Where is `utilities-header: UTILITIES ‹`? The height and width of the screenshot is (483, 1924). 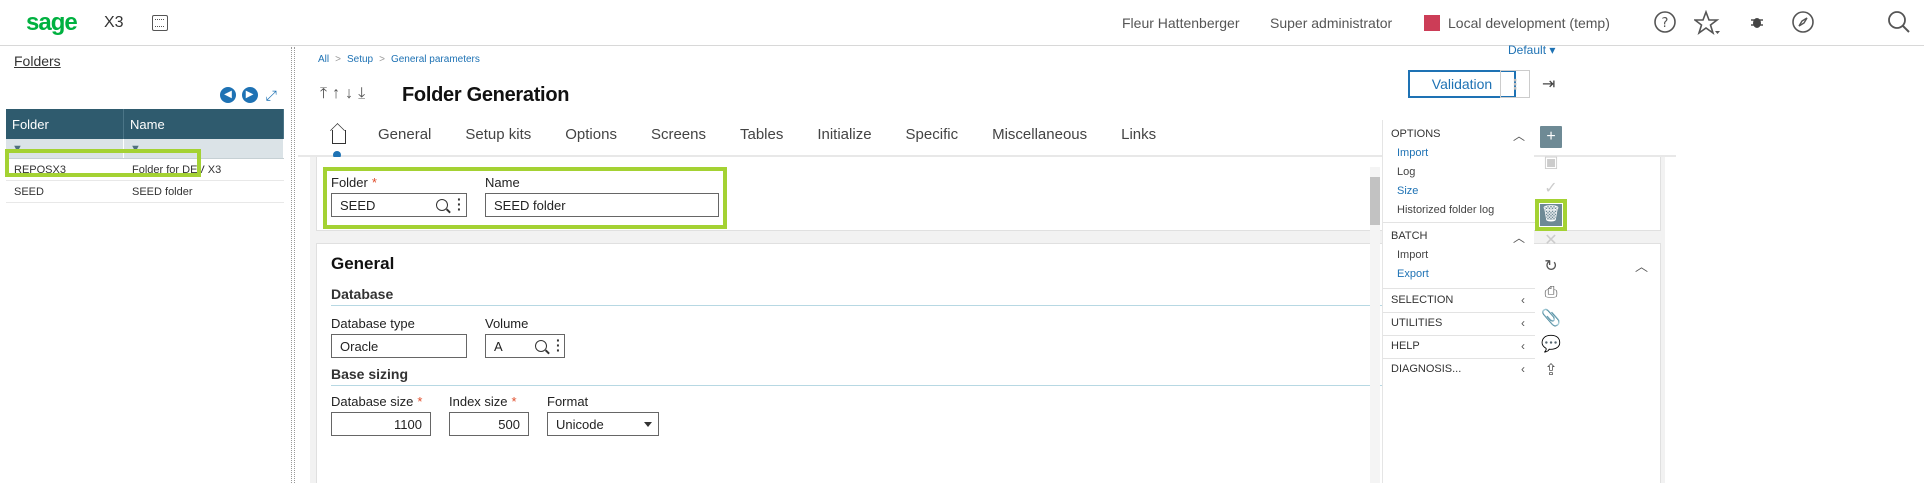
utilities-header: UTILITIES ‹ is located at coordinates (1459, 323).